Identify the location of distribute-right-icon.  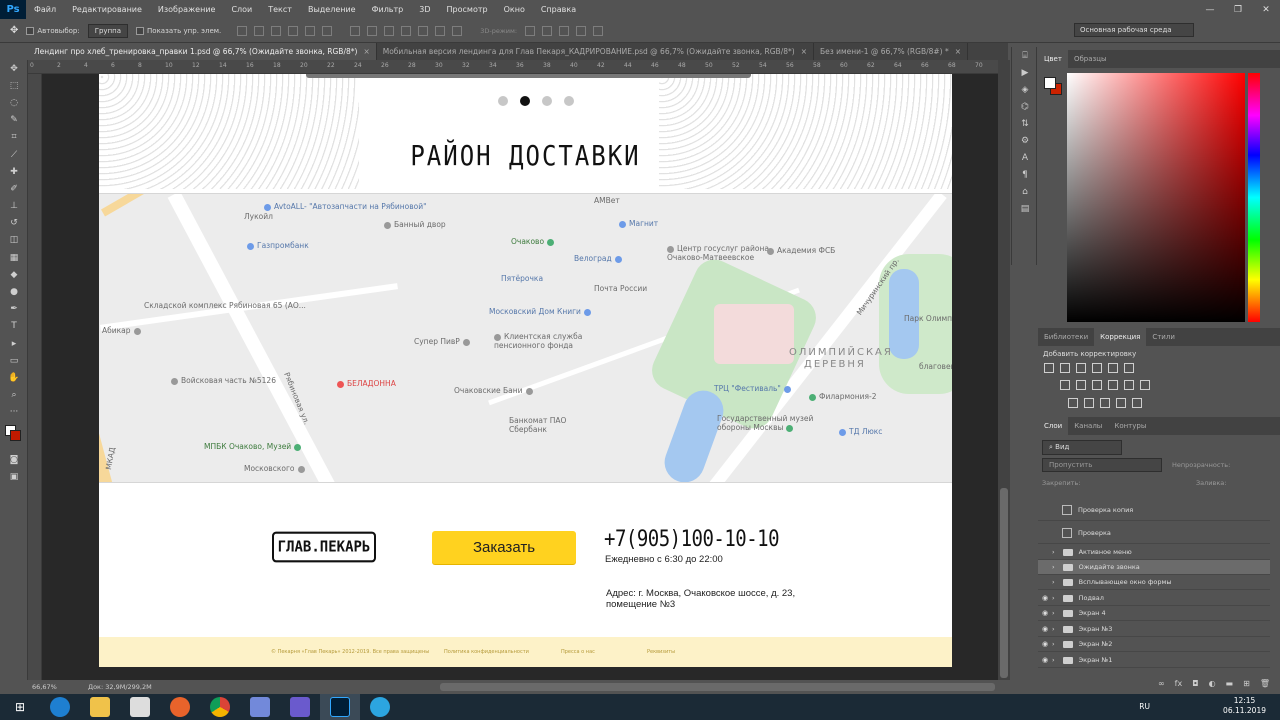
(440, 30).